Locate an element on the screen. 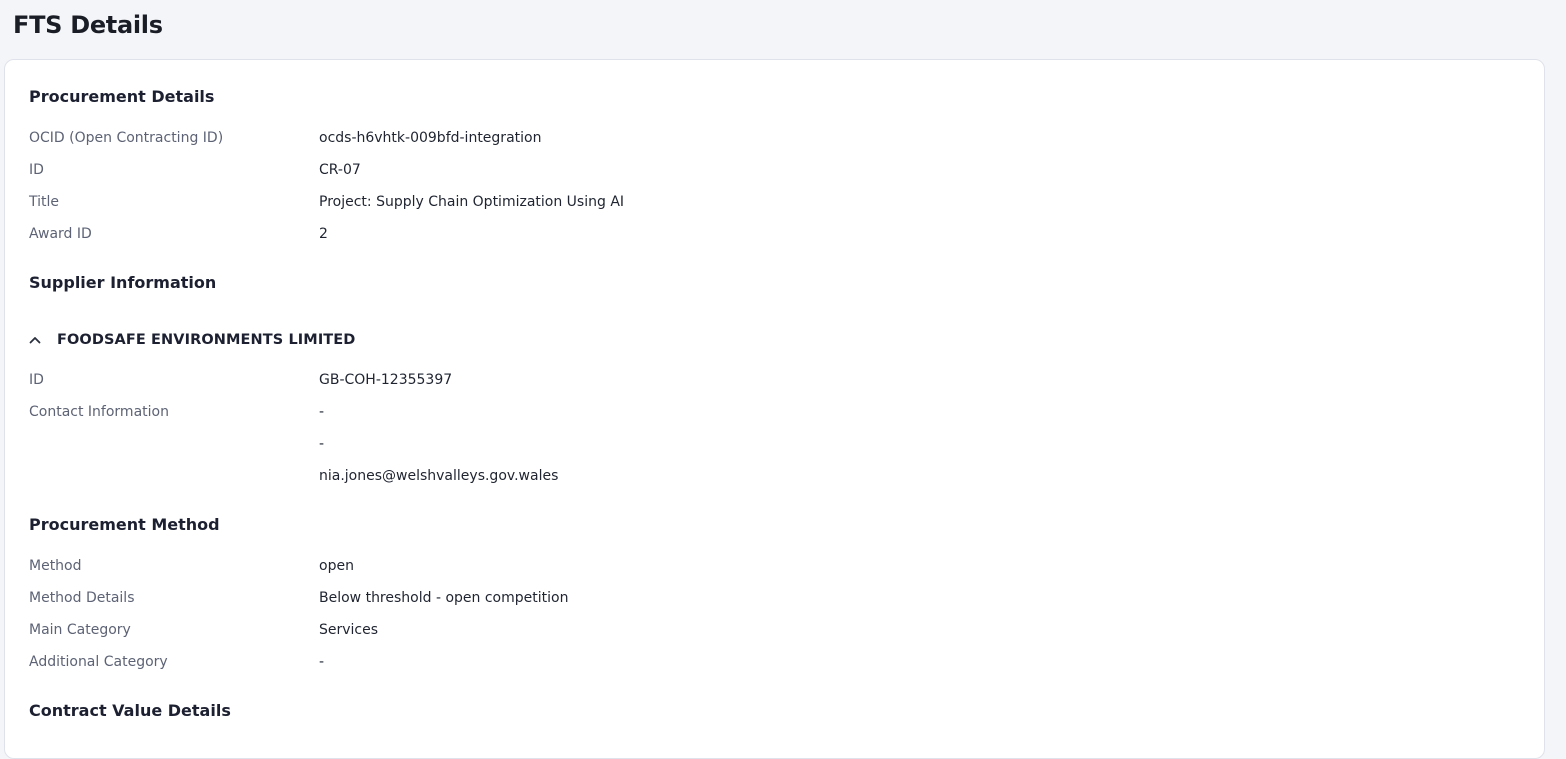 Image resolution: width=1566 pixels, height=759 pixels. contract-value-details-heading: Contract Value Details is located at coordinates (130, 710).